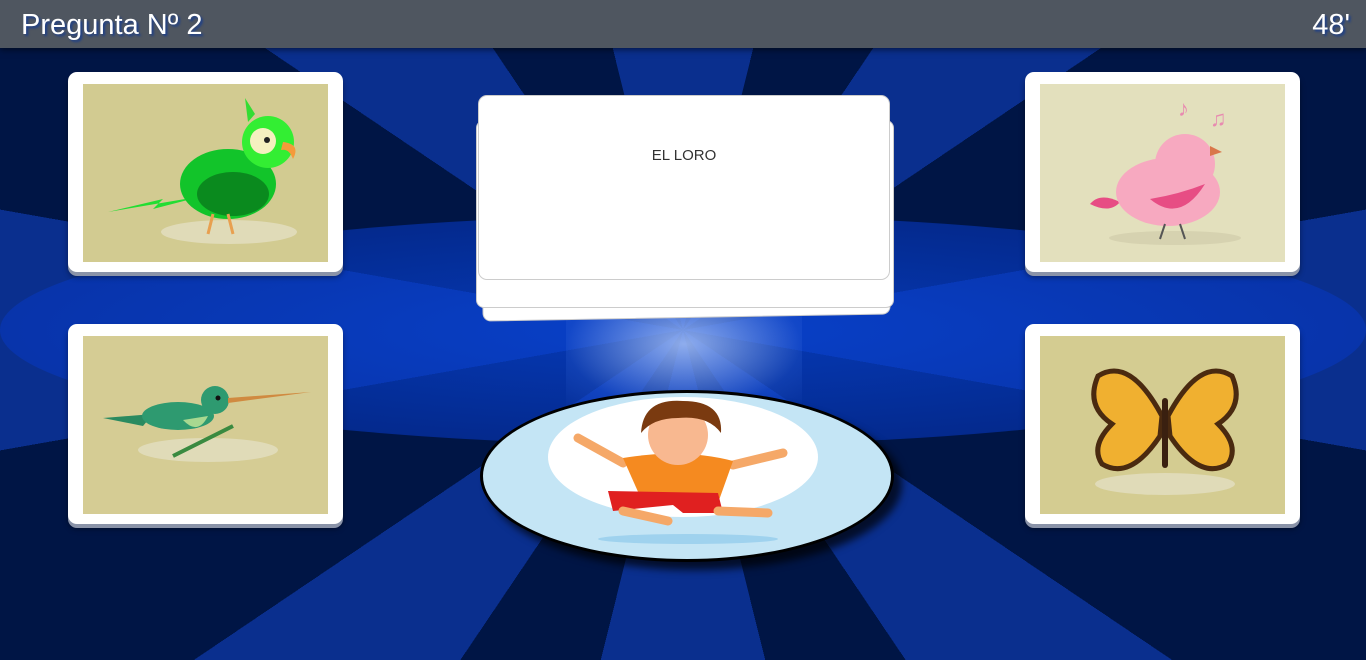  I want to click on character-plate, so click(687, 476).